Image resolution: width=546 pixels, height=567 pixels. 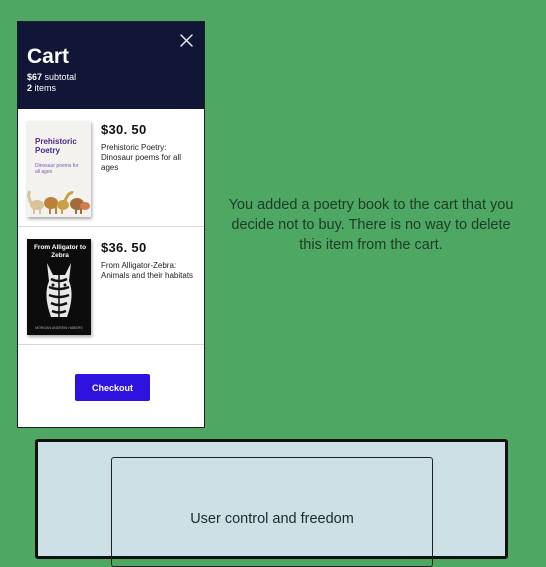 I want to click on heuristic-inner-box: User control and freedom, so click(x=272, y=512).